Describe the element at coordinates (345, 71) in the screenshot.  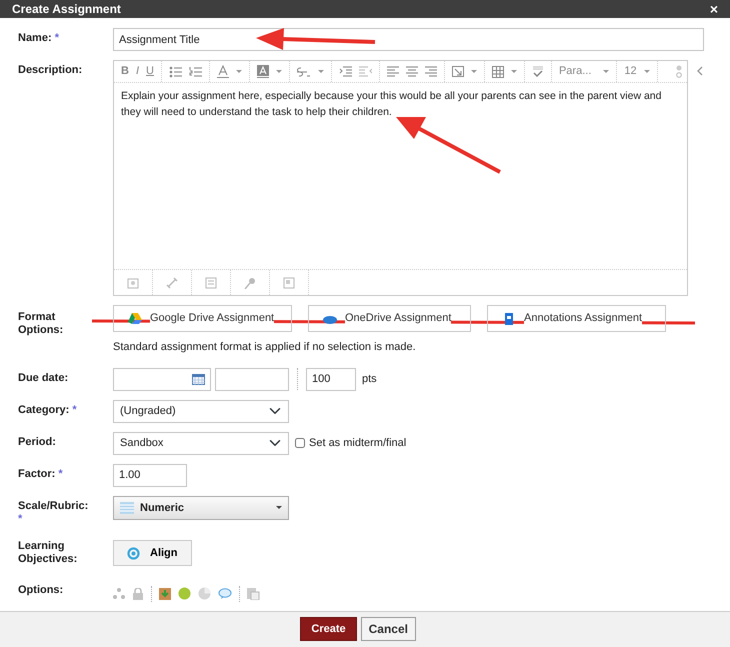
I see `indent-icon` at that location.